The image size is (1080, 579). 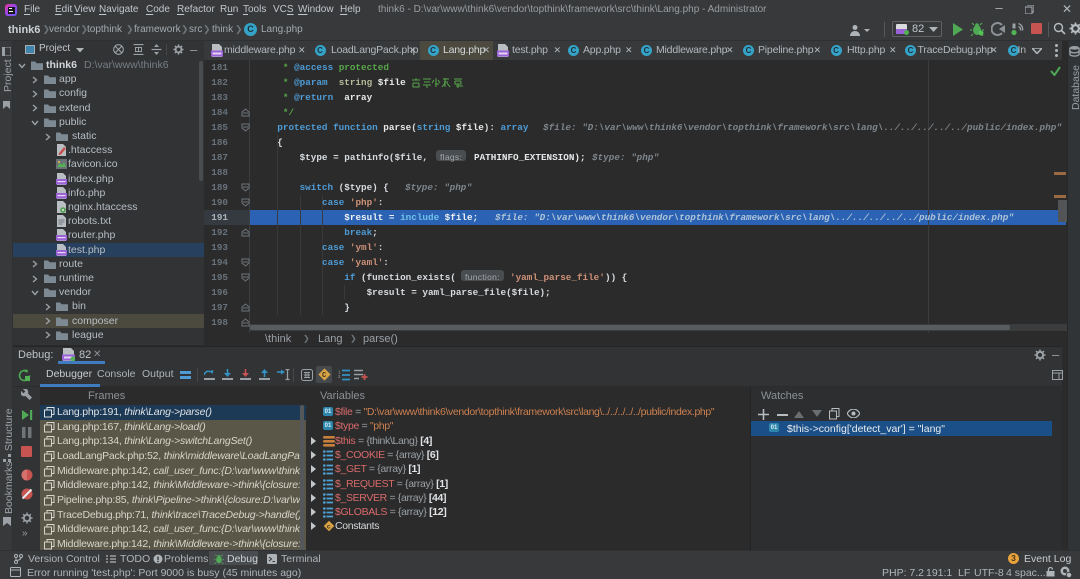 I want to click on svg-text: 2, so click(x=339, y=376).